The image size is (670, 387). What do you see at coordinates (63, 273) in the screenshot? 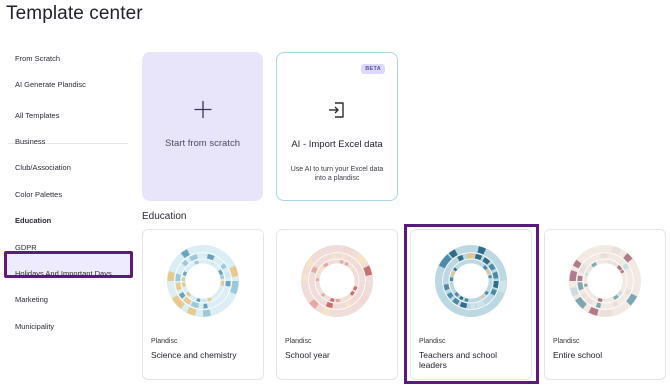
I see `sidebar-item-holidays: Holidays And Important Days` at bounding box center [63, 273].